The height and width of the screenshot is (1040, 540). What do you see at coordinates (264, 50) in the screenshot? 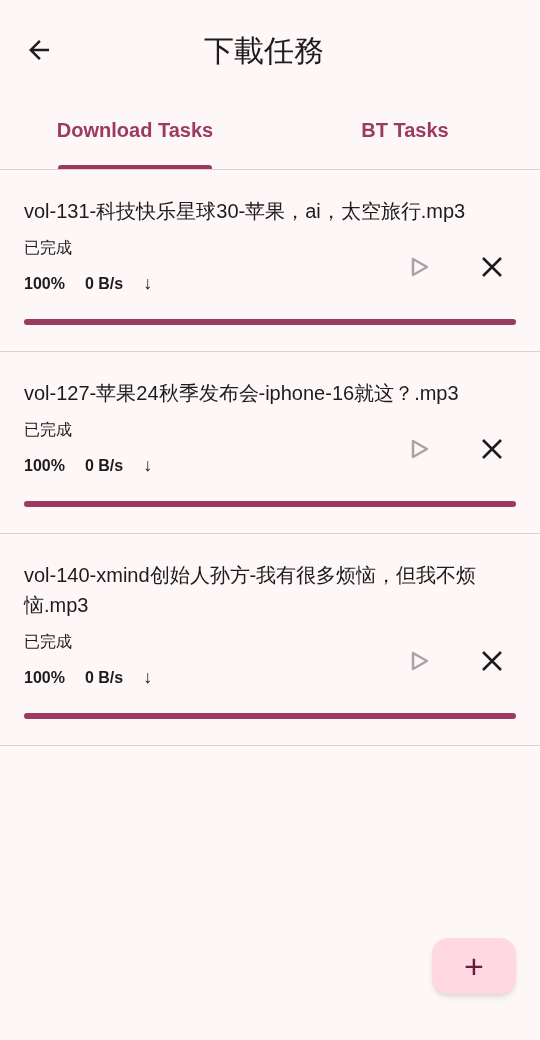
I see `page-title: 下載任務` at bounding box center [264, 50].